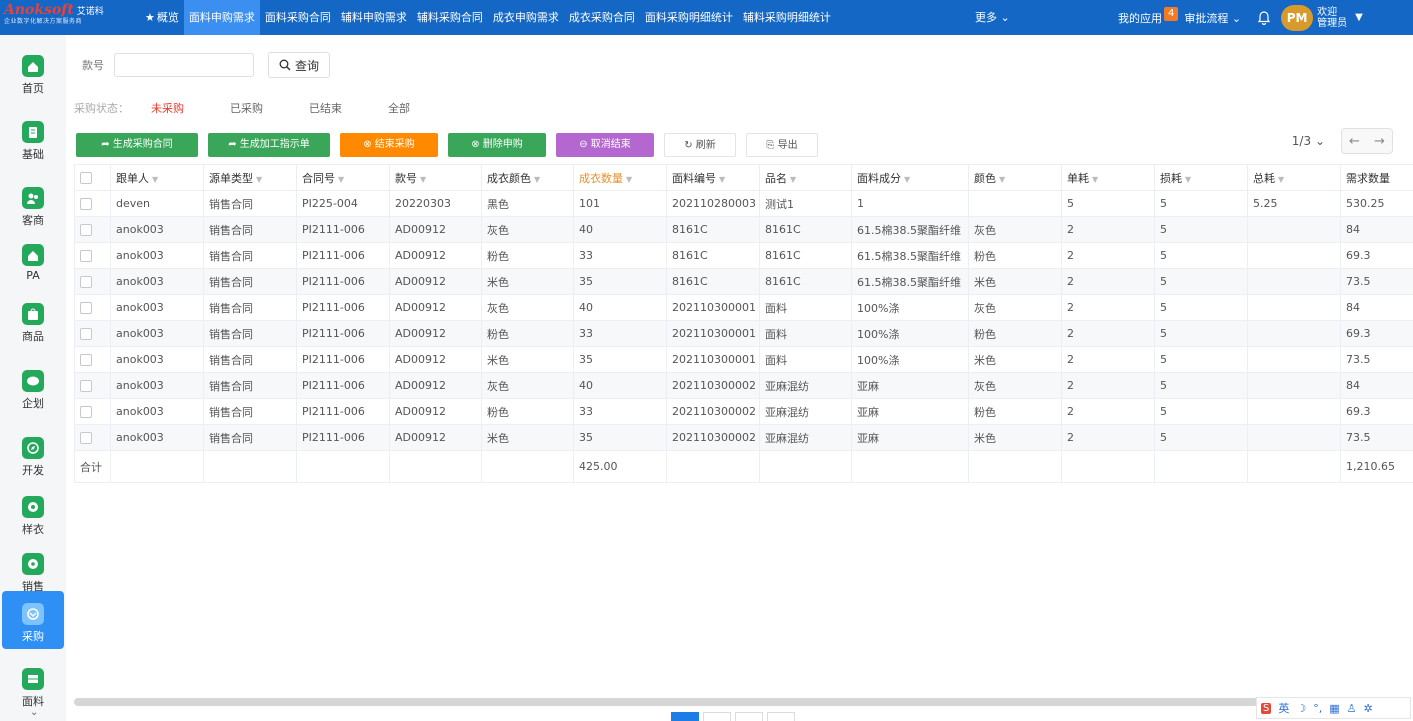  I want to click on nav-tab: 辅料采购合同, so click(450, 17).